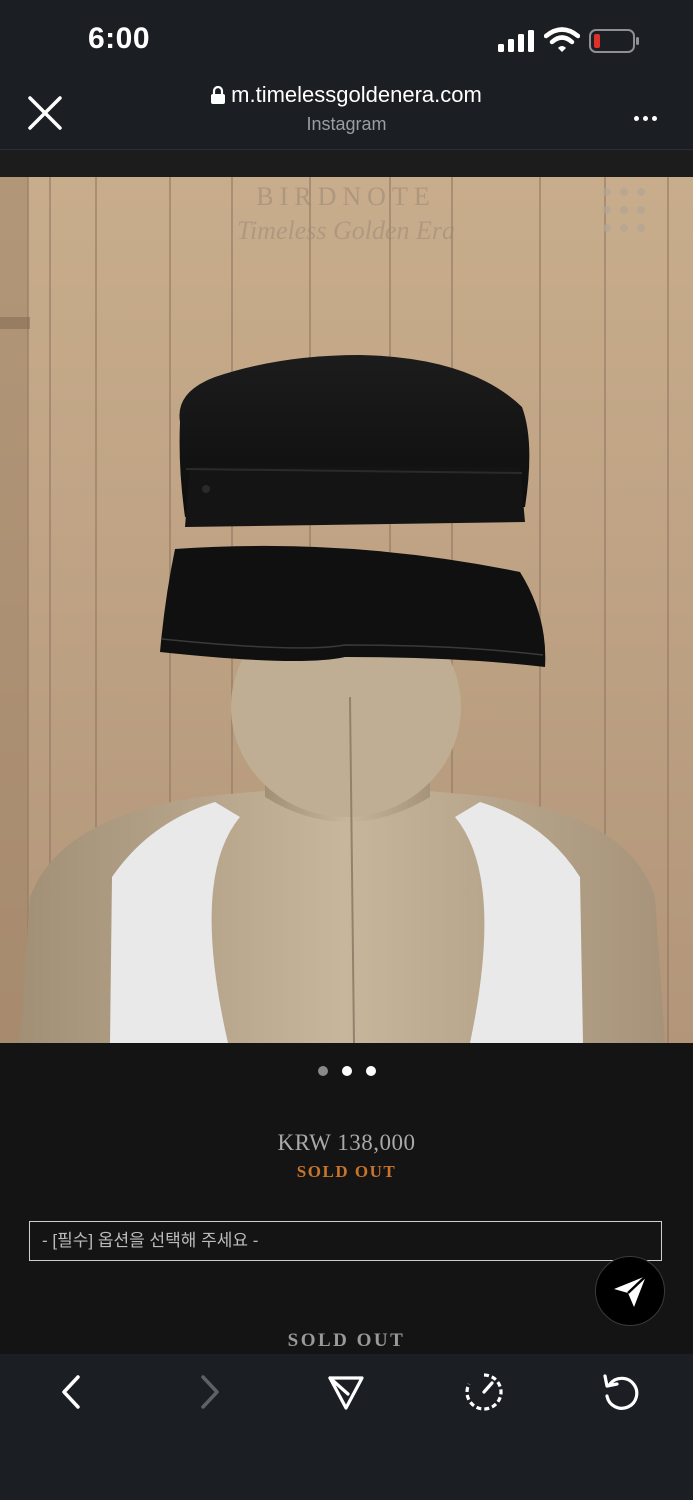  Describe the element at coordinates (119, 38) in the screenshot. I see `status-time: 6:00` at that location.